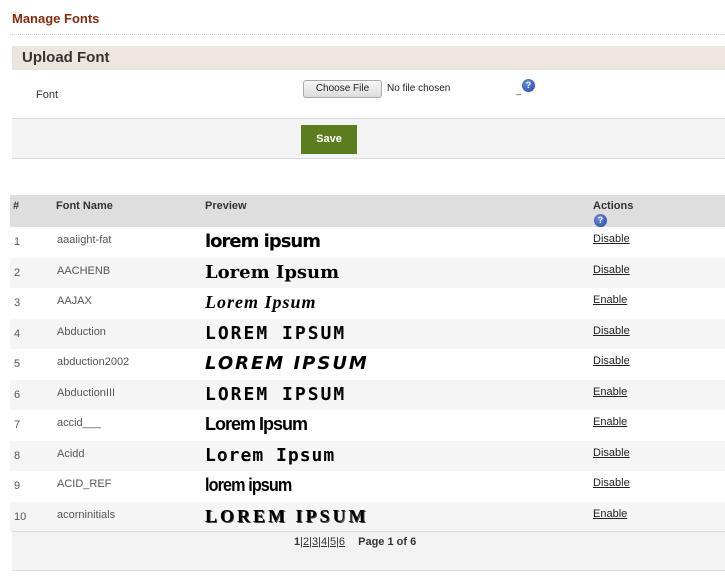 The image size is (725, 584). I want to click on table-row: 1 aaaiight-fat lorem ipsum Disable, so click(367, 242).